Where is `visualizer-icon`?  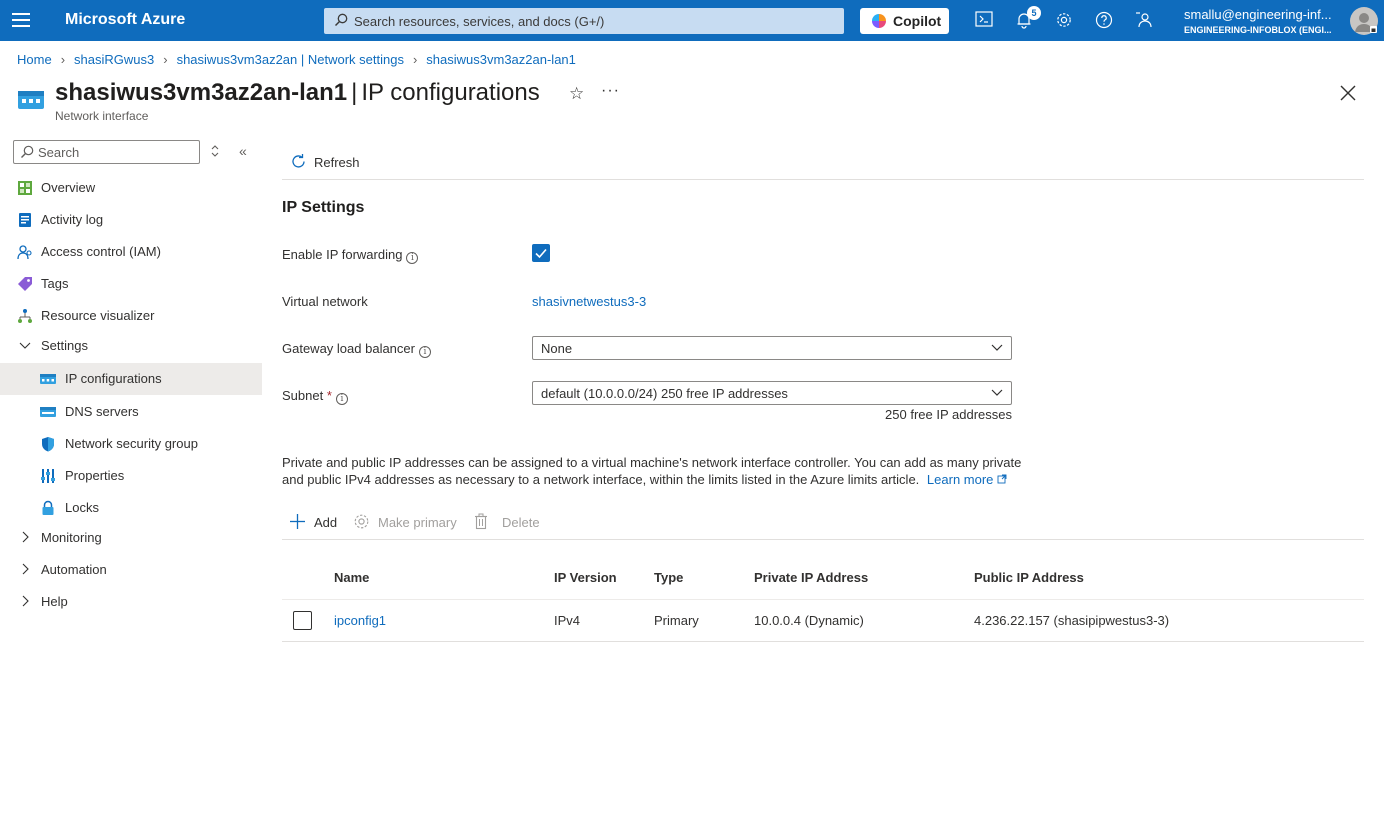 visualizer-icon is located at coordinates (25, 316).